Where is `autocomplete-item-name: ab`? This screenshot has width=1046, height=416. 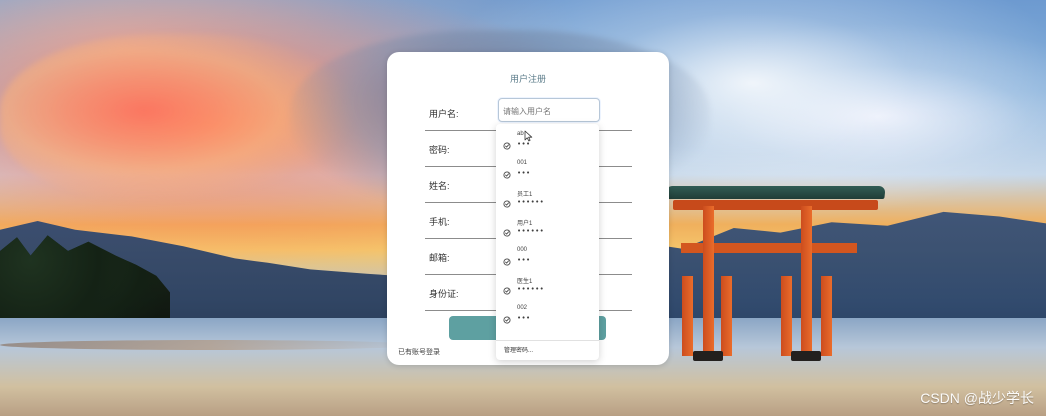
autocomplete-item-name: ab is located at coordinates (520, 134).